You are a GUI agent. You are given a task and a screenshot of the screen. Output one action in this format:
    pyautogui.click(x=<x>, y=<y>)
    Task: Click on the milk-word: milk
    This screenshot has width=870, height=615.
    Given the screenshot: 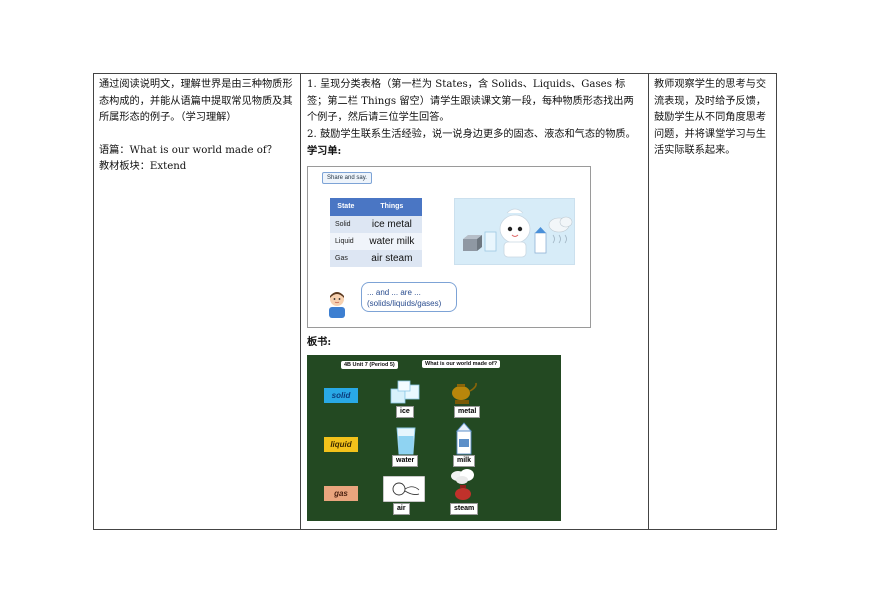 What is the action you would take?
    pyautogui.click(x=464, y=461)
    